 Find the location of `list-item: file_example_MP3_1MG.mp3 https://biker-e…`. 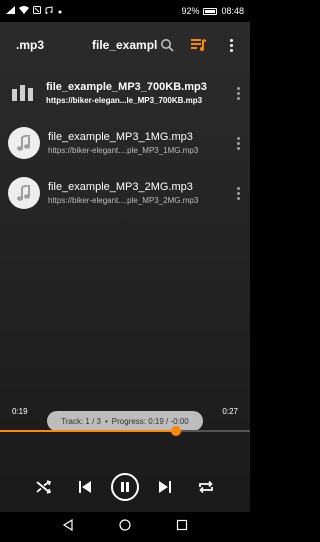

list-item: file_example_MP3_1MG.mp3 https://biker-e… is located at coordinates (125, 143).